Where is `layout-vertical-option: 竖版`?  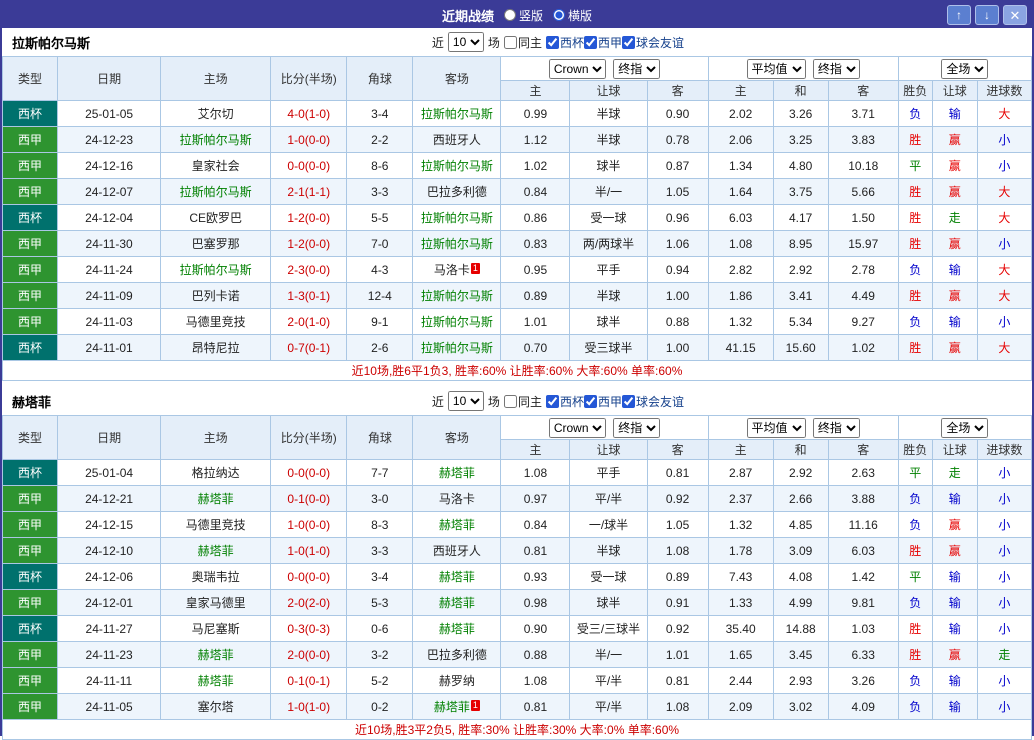 layout-vertical-option: 竖版 is located at coordinates (523, 15).